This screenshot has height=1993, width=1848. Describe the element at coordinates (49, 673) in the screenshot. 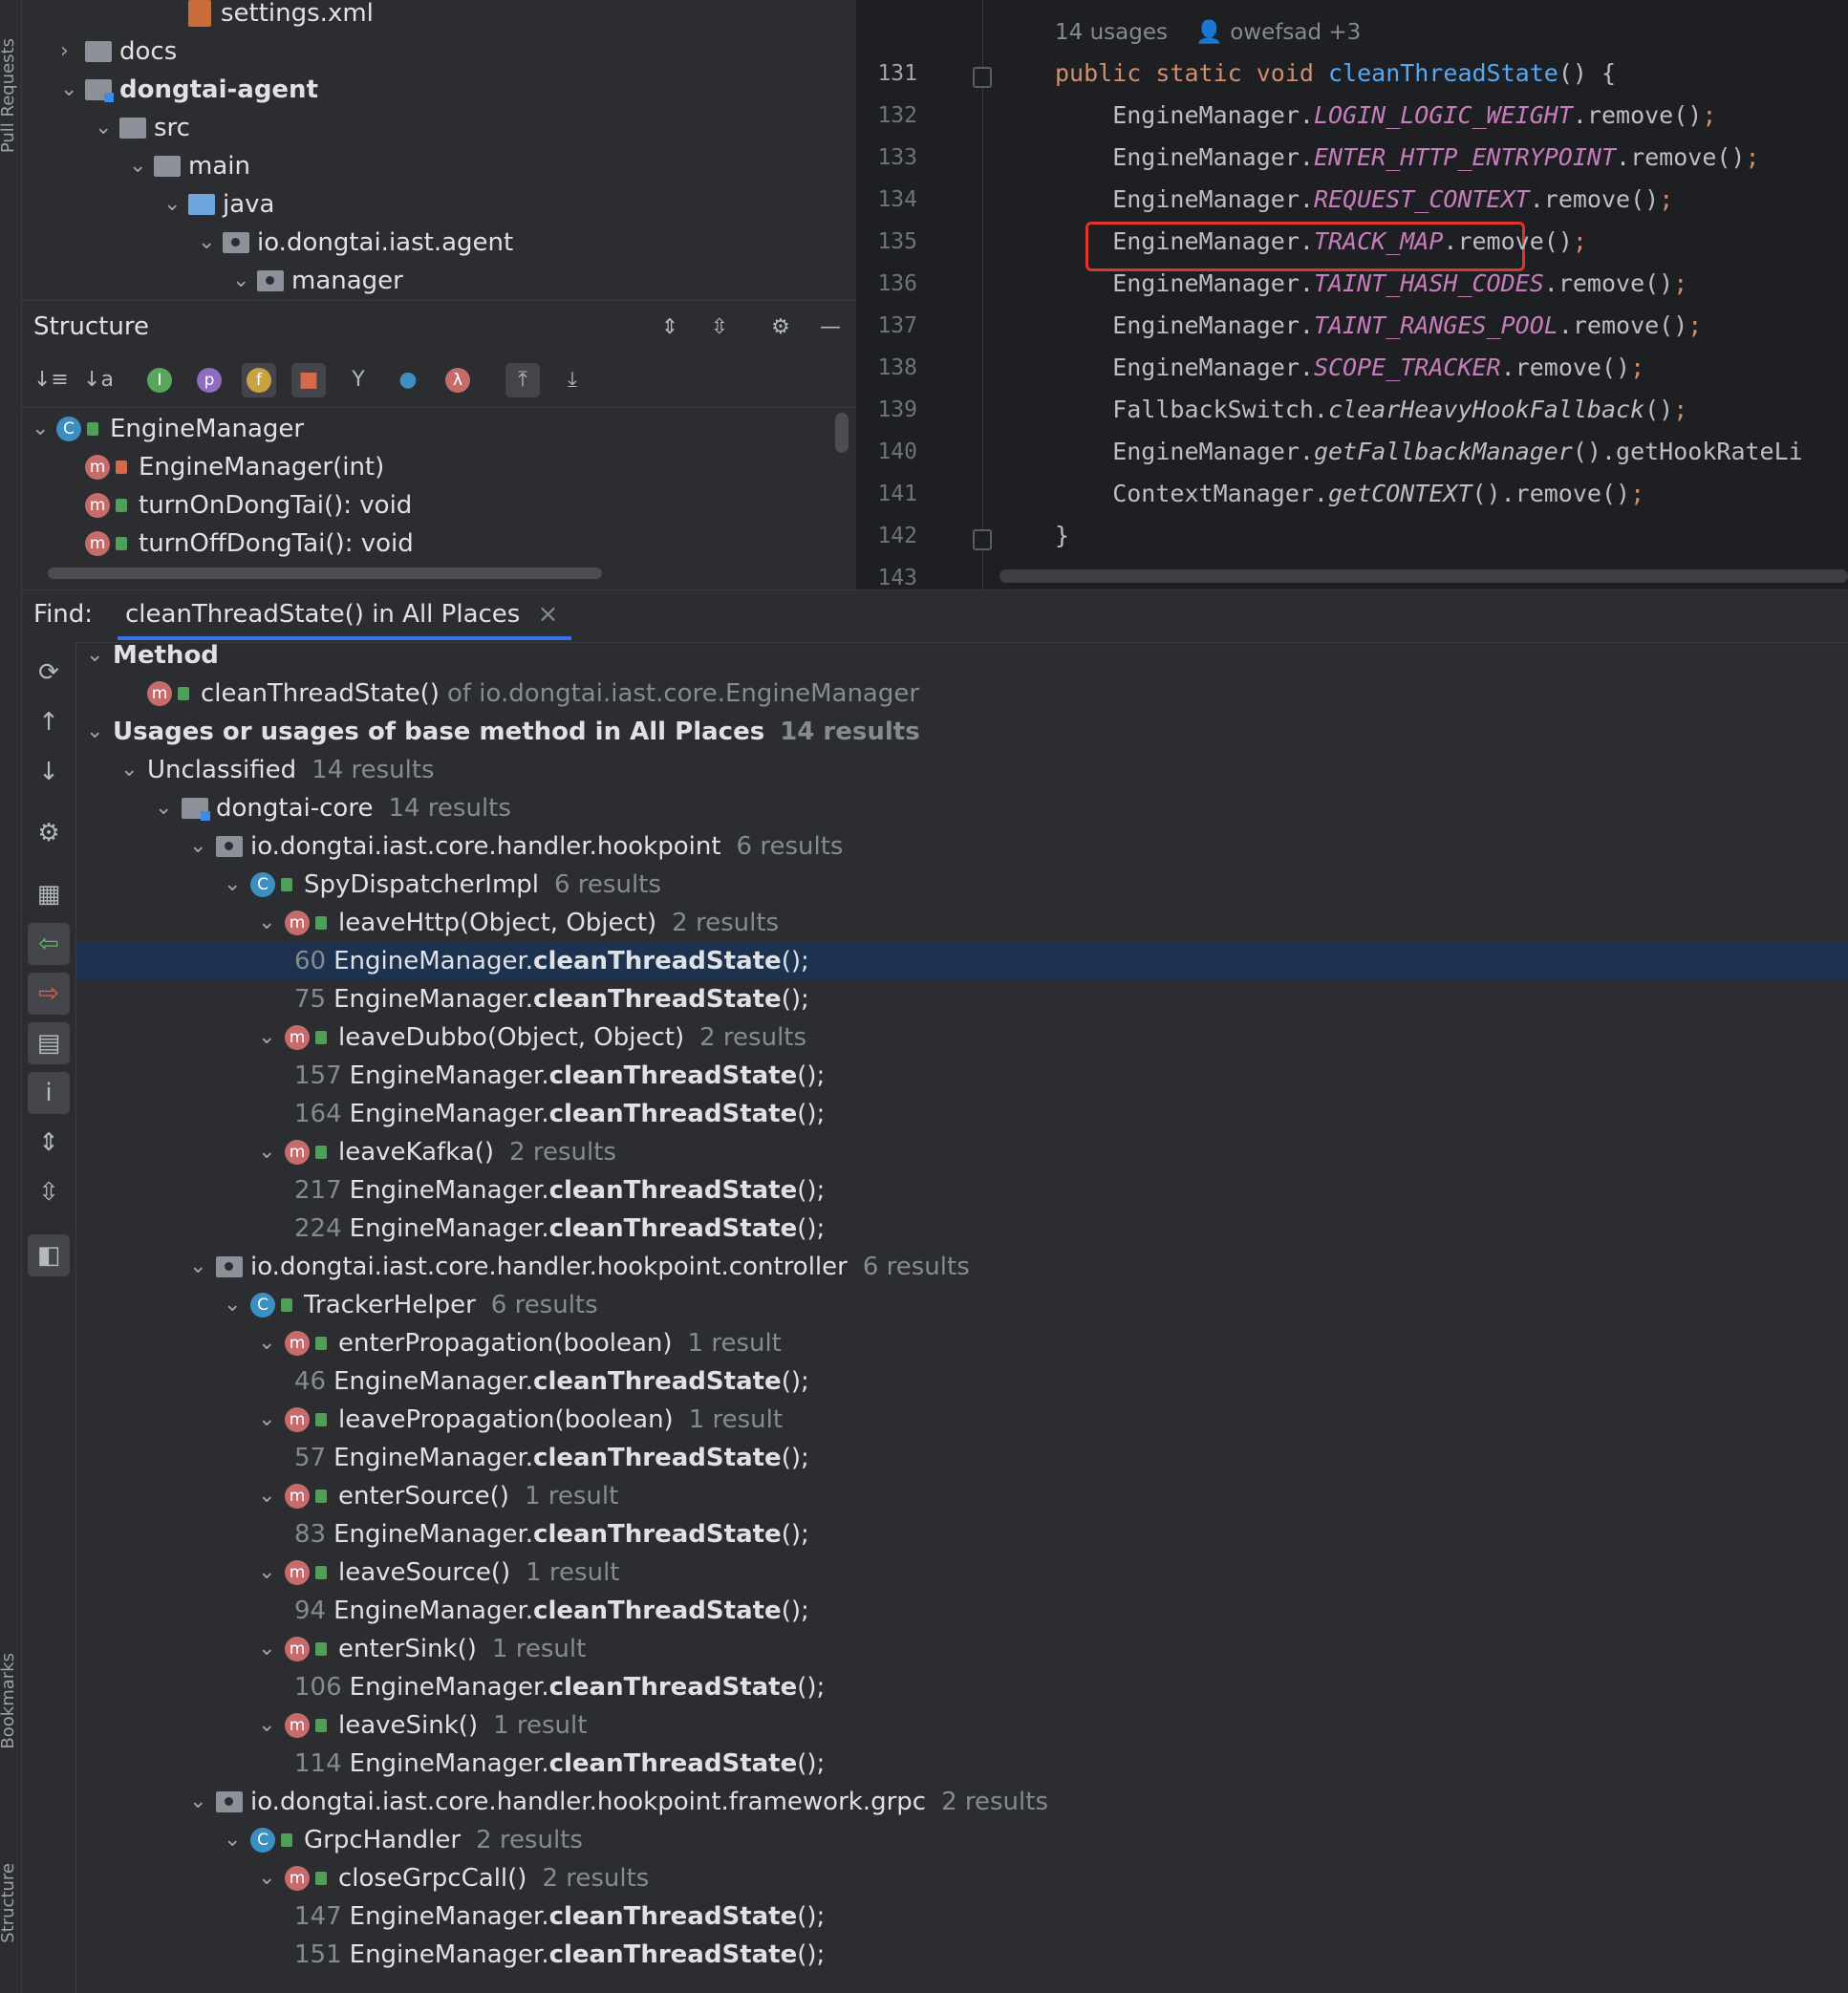

I see `rerun-icon: ⟳` at that location.